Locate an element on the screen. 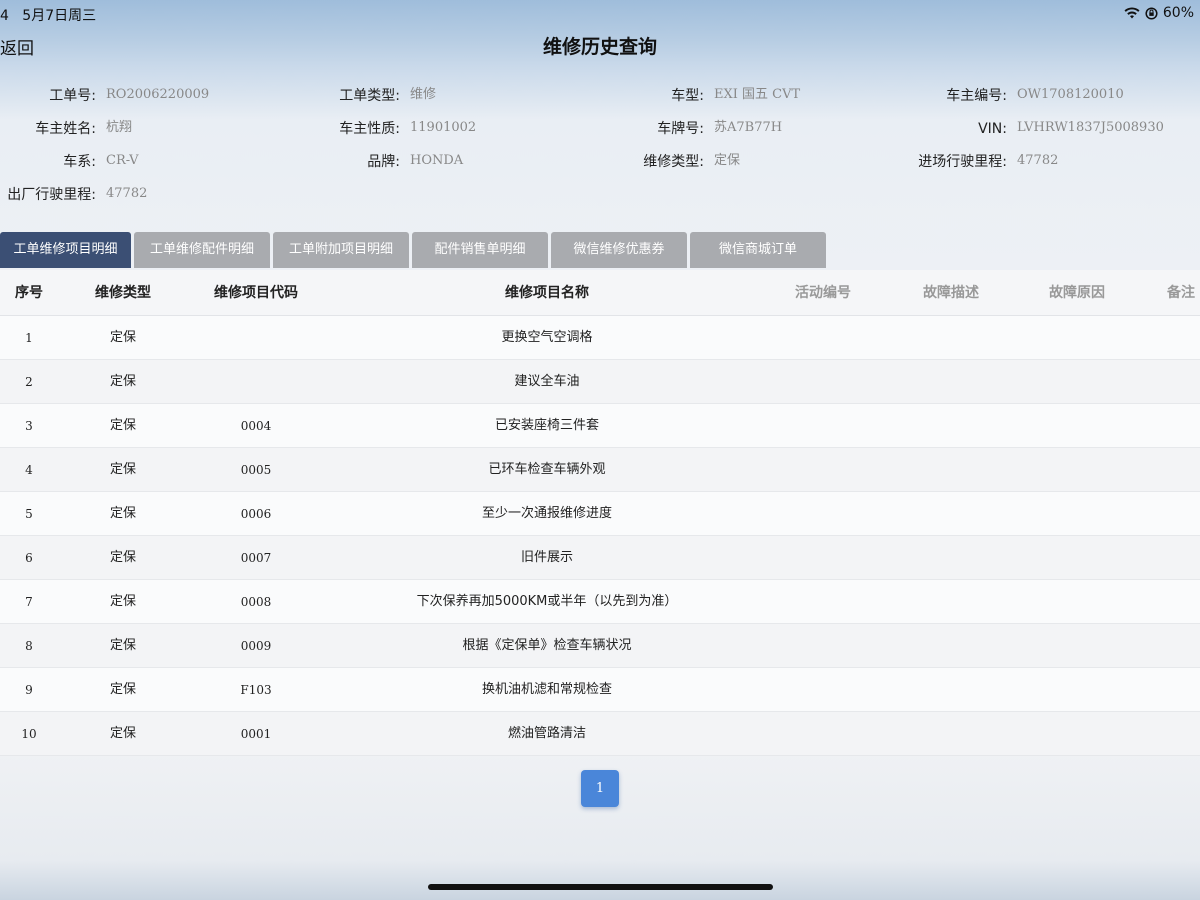 The height and width of the screenshot is (900, 1200). tab-wechat-coupons: 微信维修优惠券 is located at coordinates (619, 250).